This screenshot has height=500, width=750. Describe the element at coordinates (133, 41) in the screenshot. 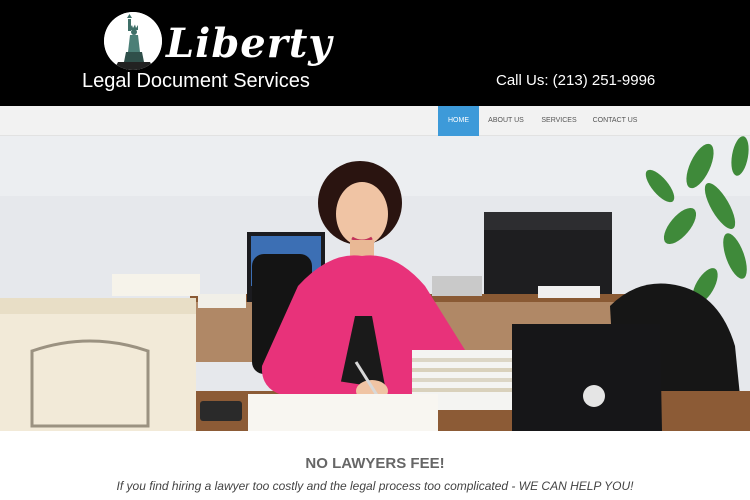

I see `statue-of-liberty-icon` at that location.